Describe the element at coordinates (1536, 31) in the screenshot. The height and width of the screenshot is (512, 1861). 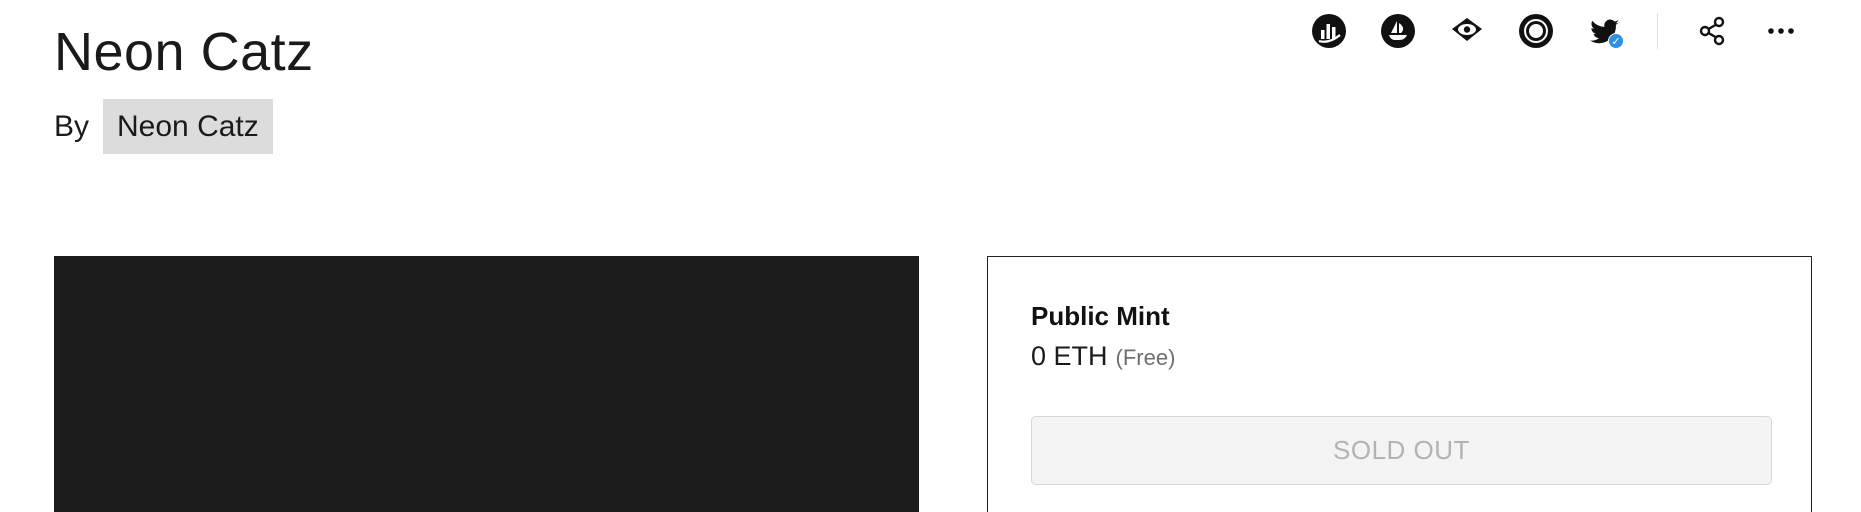
I see `rings-icon` at that location.